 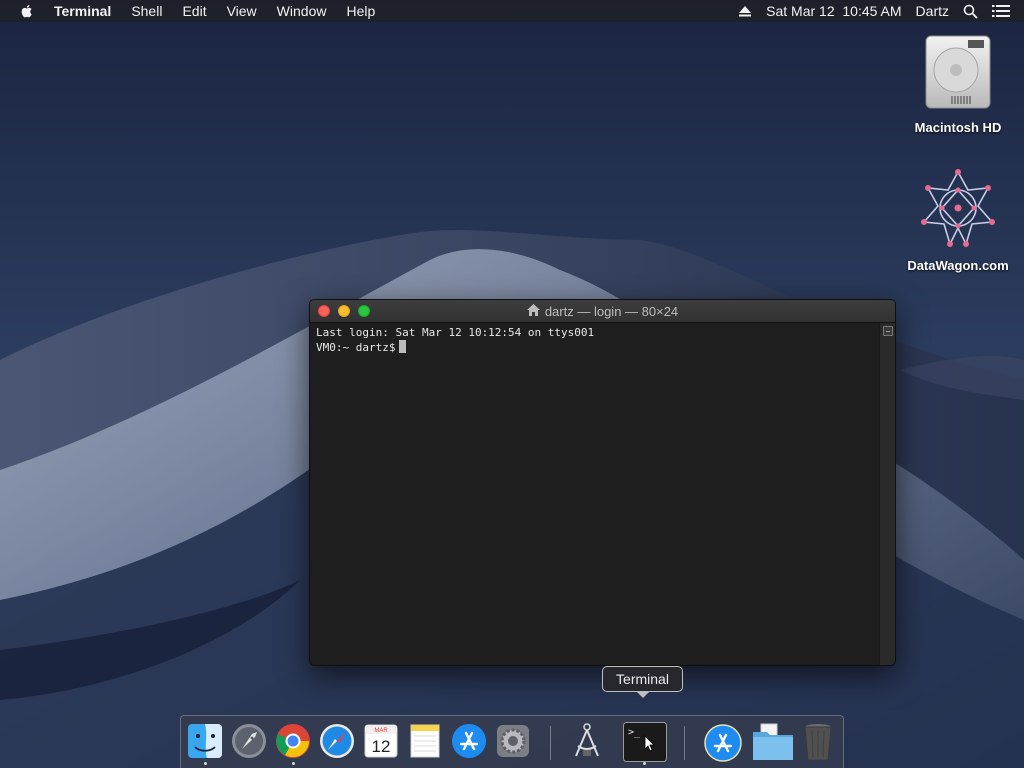 I want to click on datawagon-icon, so click(x=958, y=210).